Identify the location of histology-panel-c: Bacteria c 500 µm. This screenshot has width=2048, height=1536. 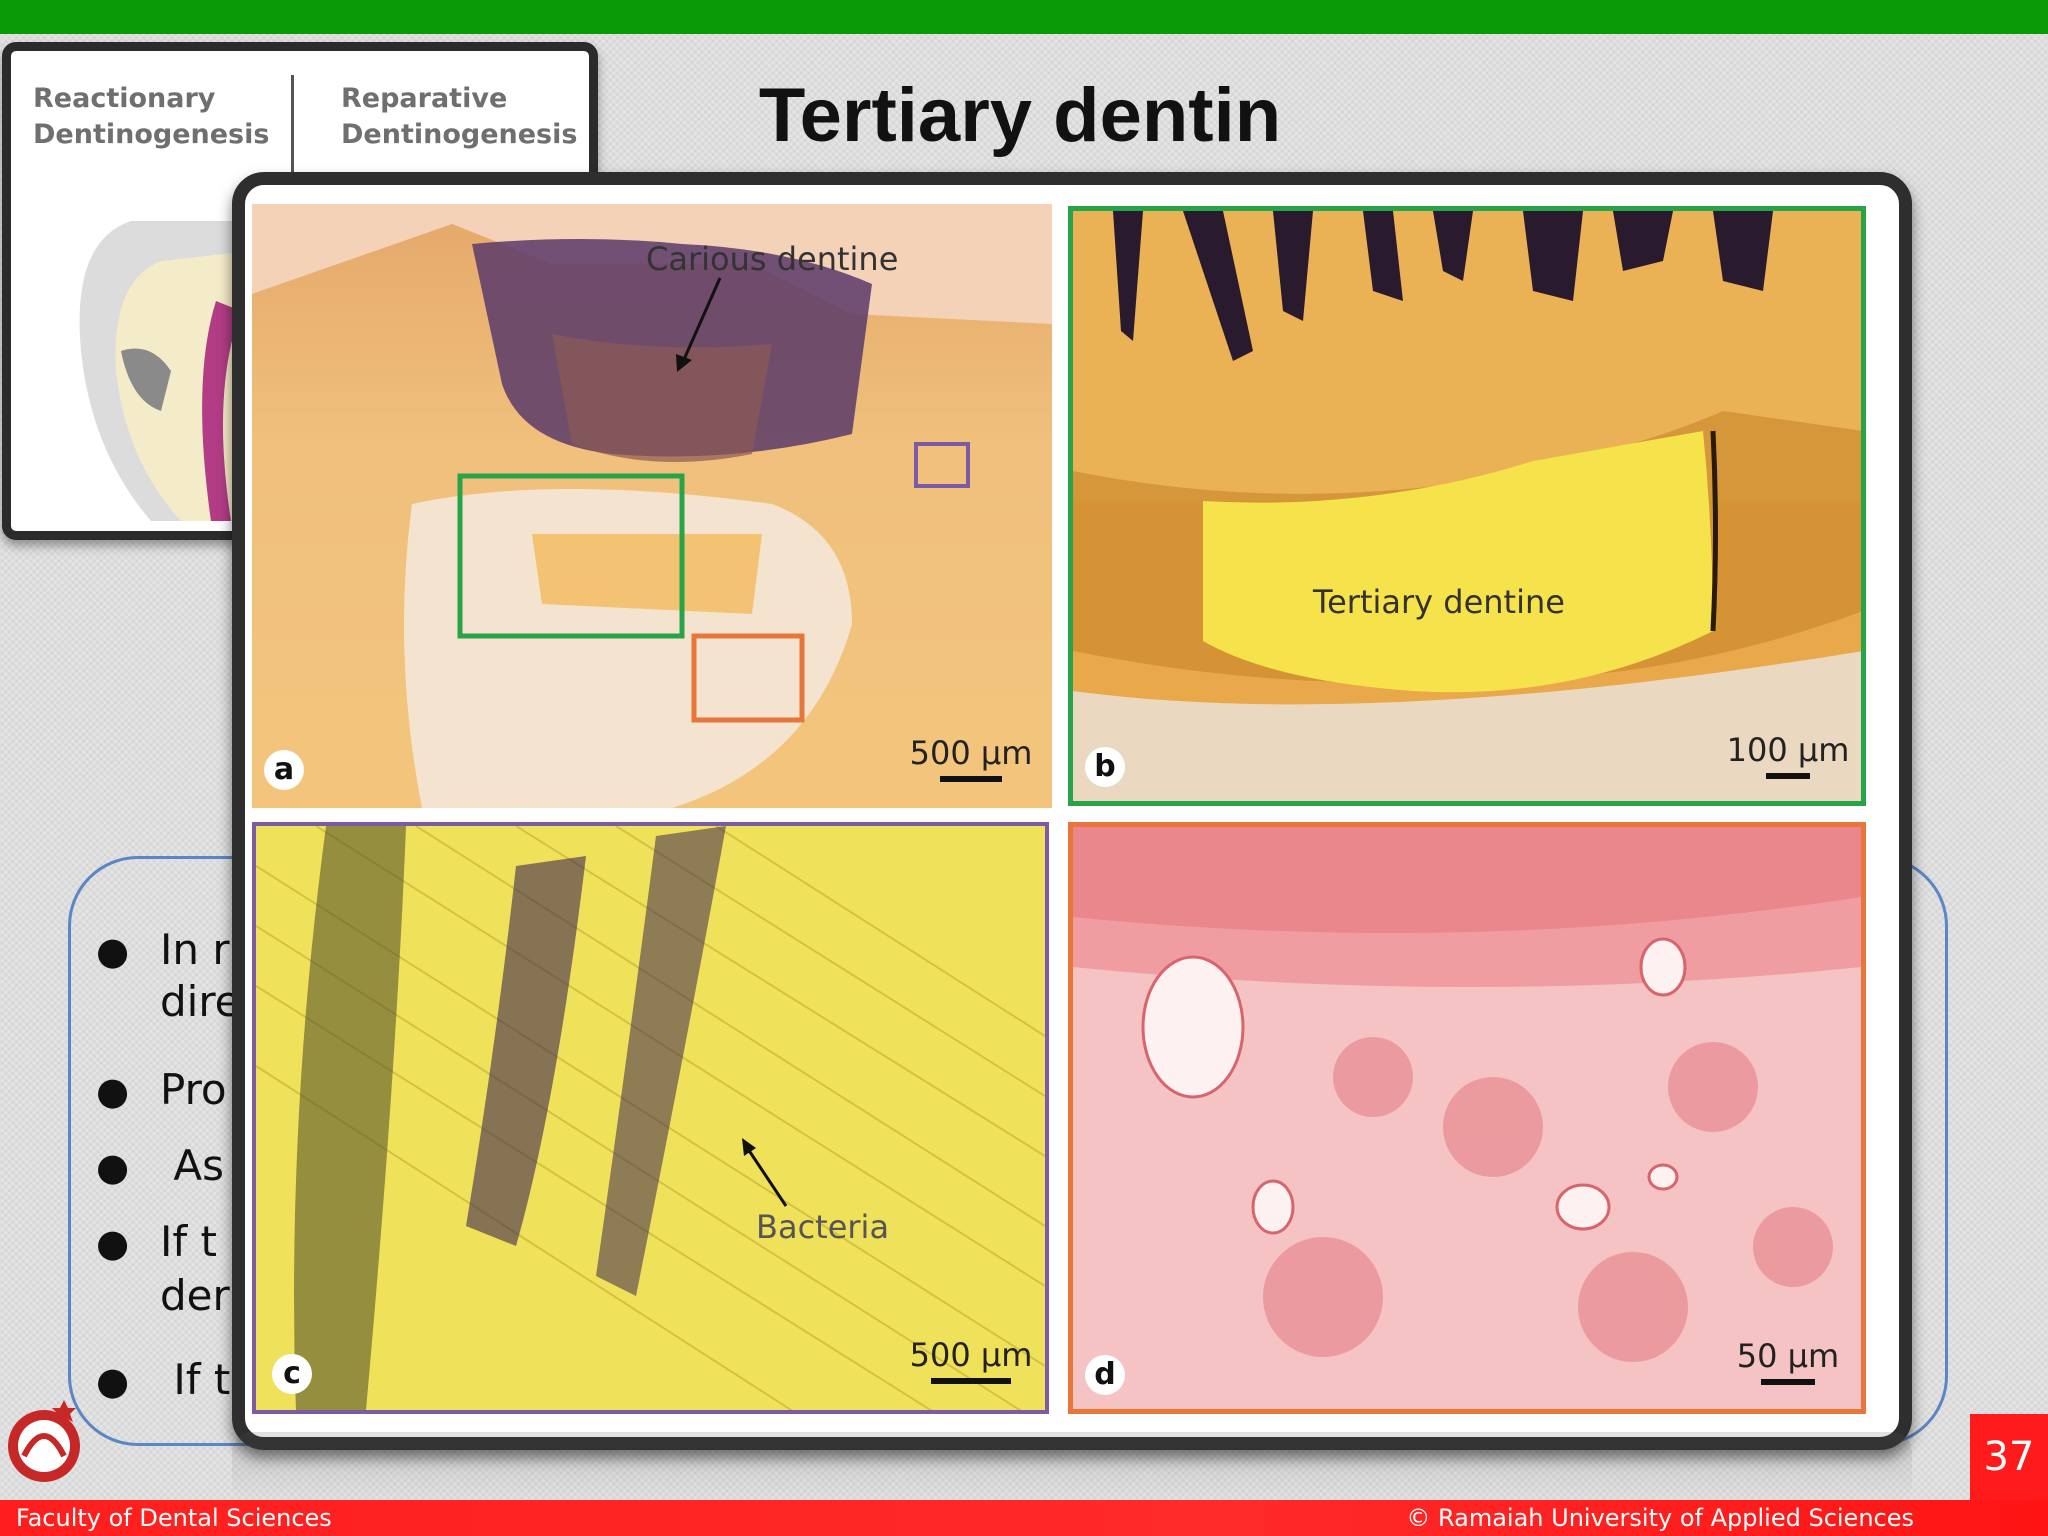
(650, 1118).